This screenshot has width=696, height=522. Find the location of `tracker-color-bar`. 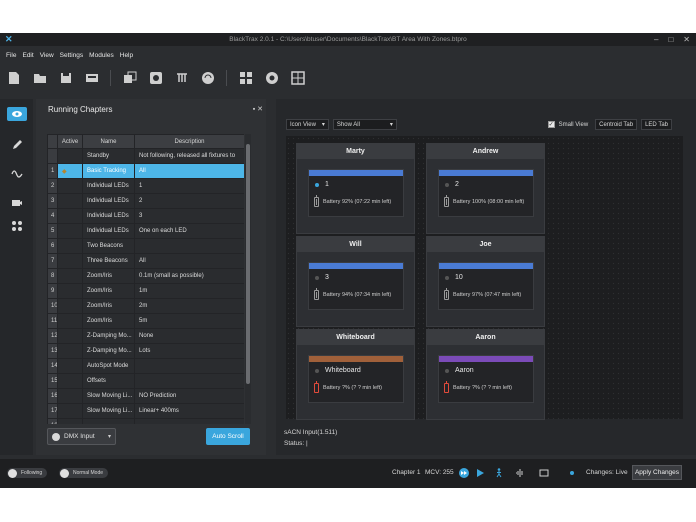

tracker-color-bar is located at coordinates (356, 266).